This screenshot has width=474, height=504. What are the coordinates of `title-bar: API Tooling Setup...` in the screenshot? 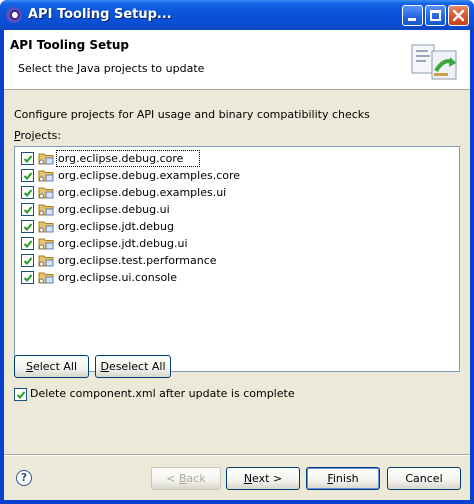 It's located at (237, 15).